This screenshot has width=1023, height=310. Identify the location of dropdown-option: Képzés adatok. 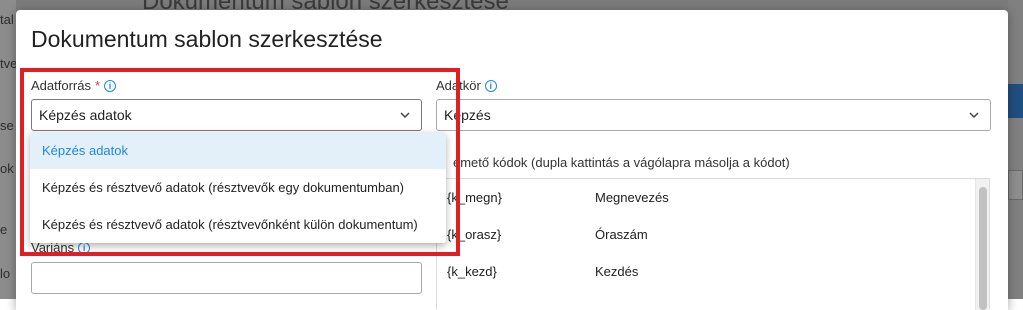
(238, 150).